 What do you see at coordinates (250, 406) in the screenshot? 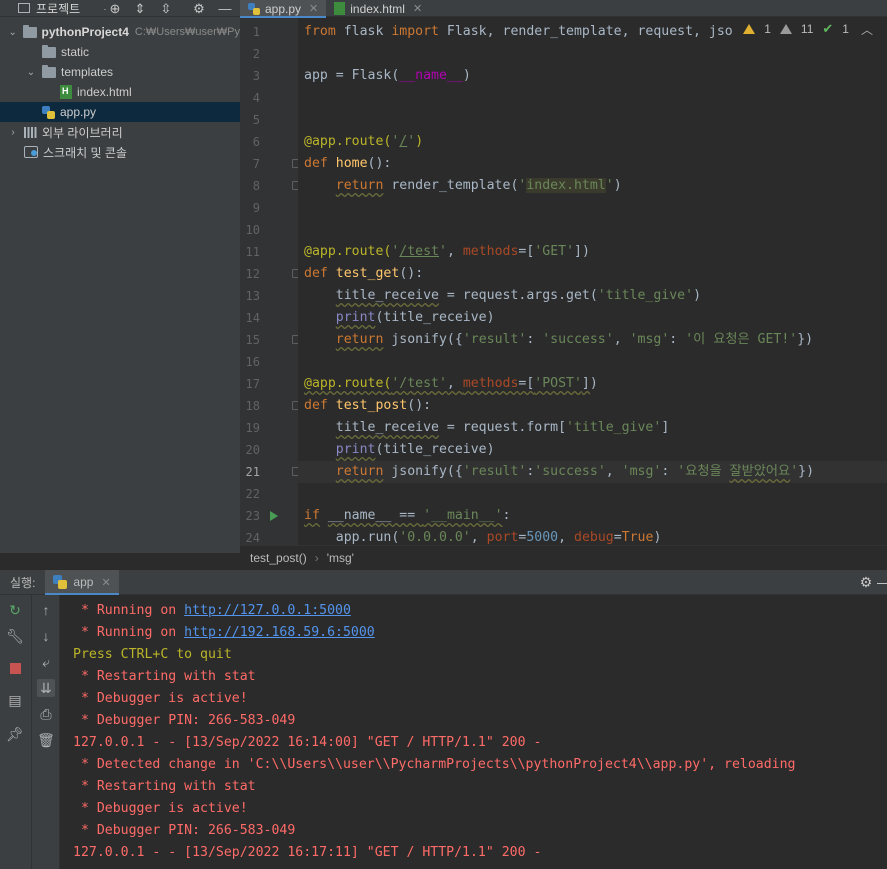
I see `line-number: 18` at bounding box center [250, 406].